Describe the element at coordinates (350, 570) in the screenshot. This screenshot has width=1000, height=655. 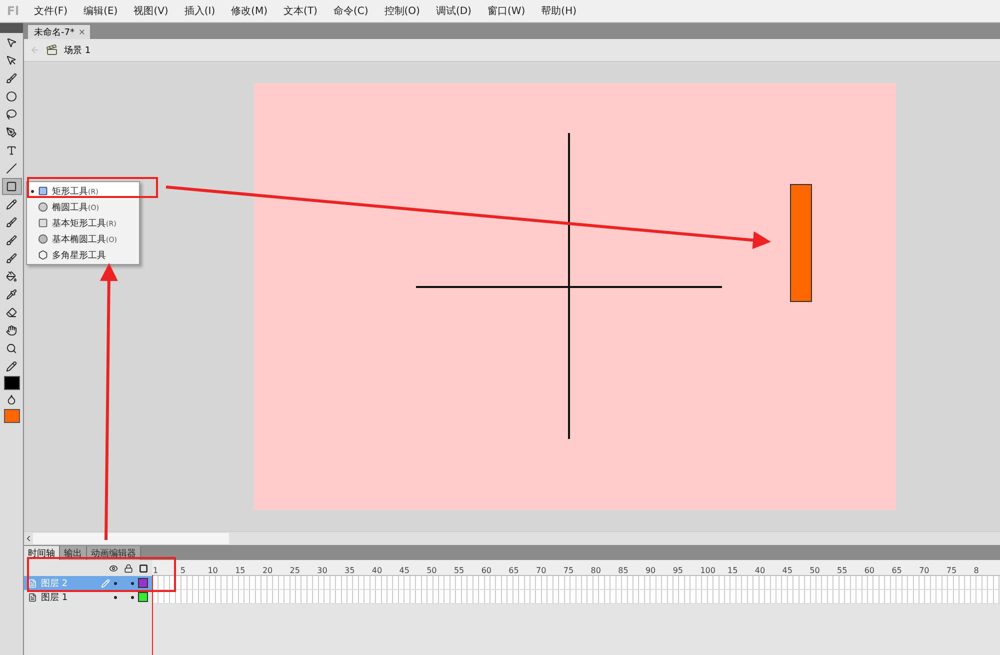
I see `frame-number: 35` at that location.